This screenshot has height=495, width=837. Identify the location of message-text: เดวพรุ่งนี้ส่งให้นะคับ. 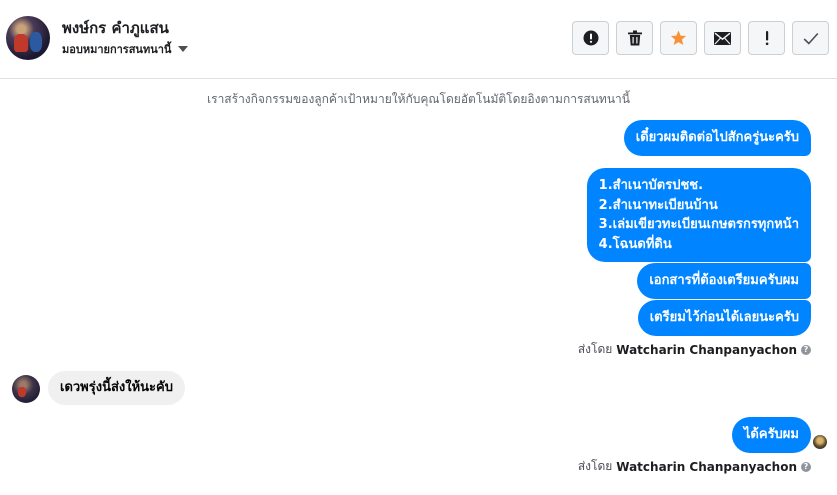
(116, 387).